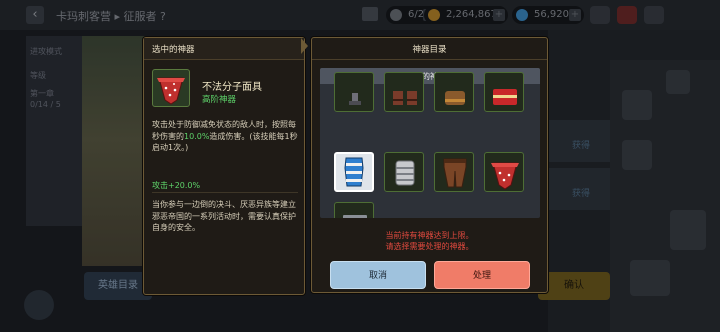 The height and width of the screenshot is (332, 720). What do you see at coordinates (355, 99) in the screenshot?
I see `staff-icon` at bounding box center [355, 99].